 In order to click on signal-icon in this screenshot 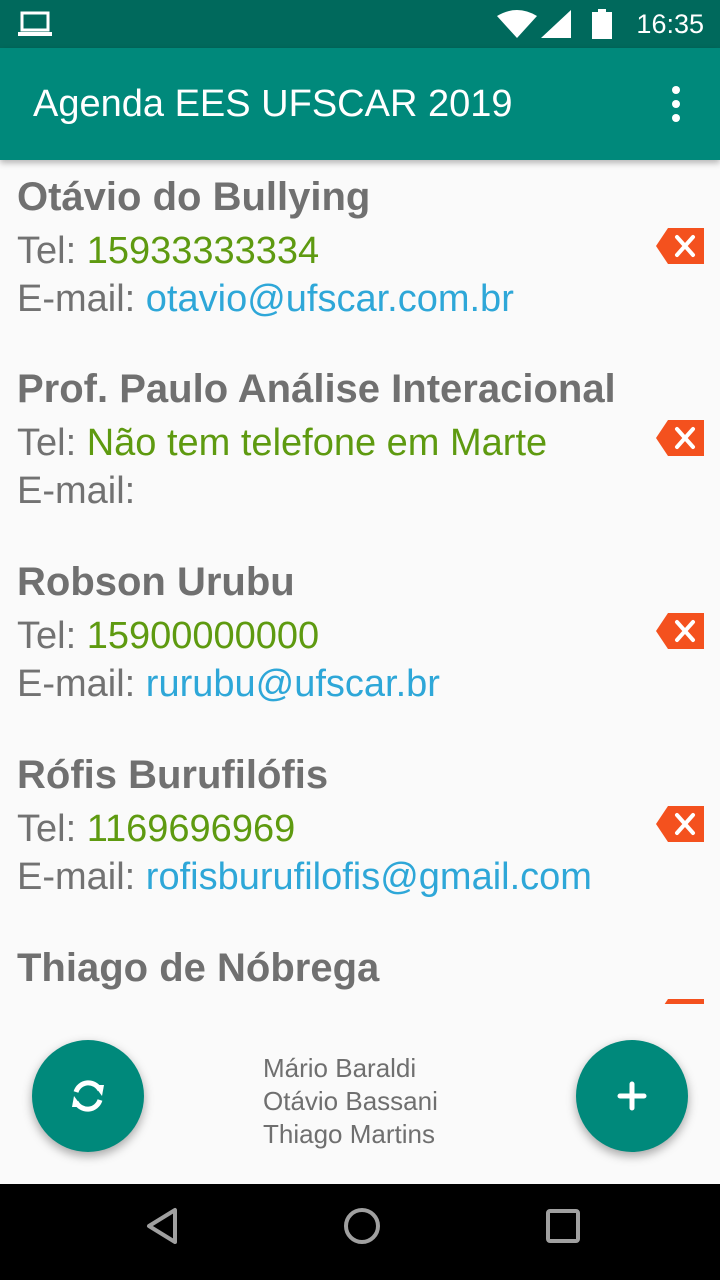, I will do `click(556, 24)`.